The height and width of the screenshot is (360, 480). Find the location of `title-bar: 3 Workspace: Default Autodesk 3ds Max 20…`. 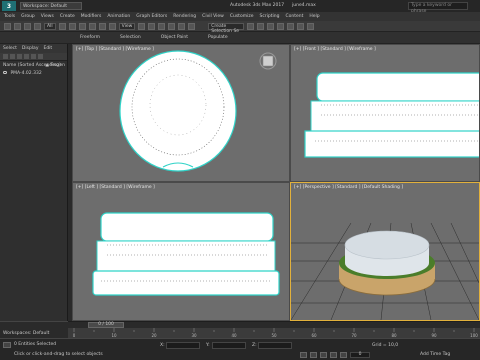

title-bar: 3 Workspace: Default Autodesk 3ds Max 20… is located at coordinates (240, 7).